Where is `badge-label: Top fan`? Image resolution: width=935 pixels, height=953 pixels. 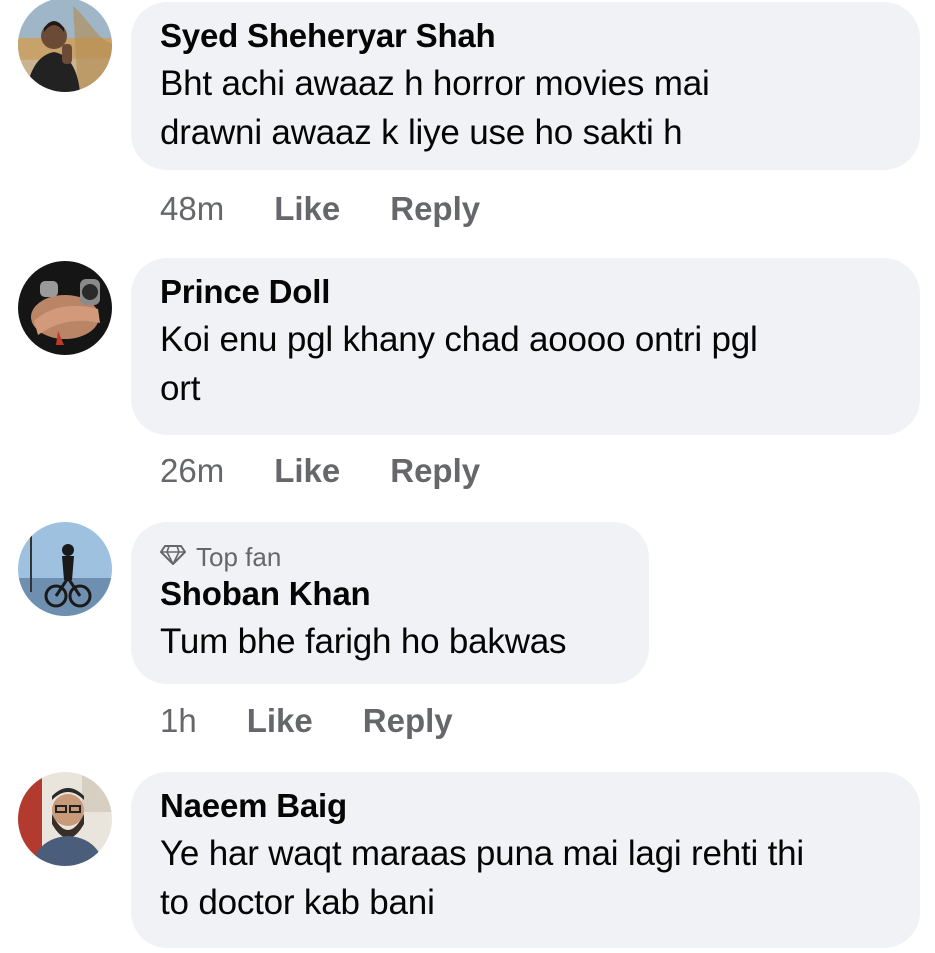
badge-label: Top fan is located at coordinates (239, 557).